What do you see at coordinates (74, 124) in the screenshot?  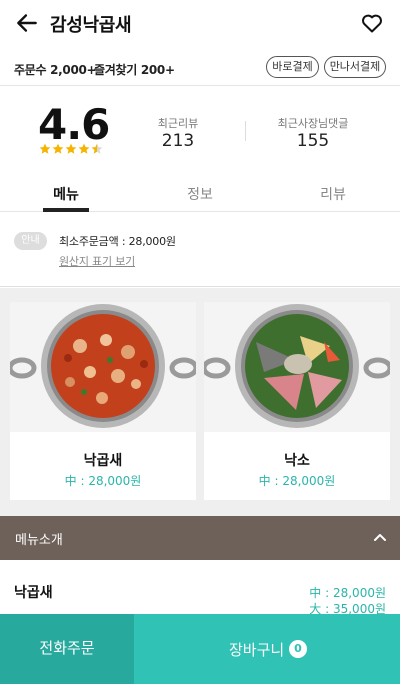 I see `rating-score: 4.6` at bounding box center [74, 124].